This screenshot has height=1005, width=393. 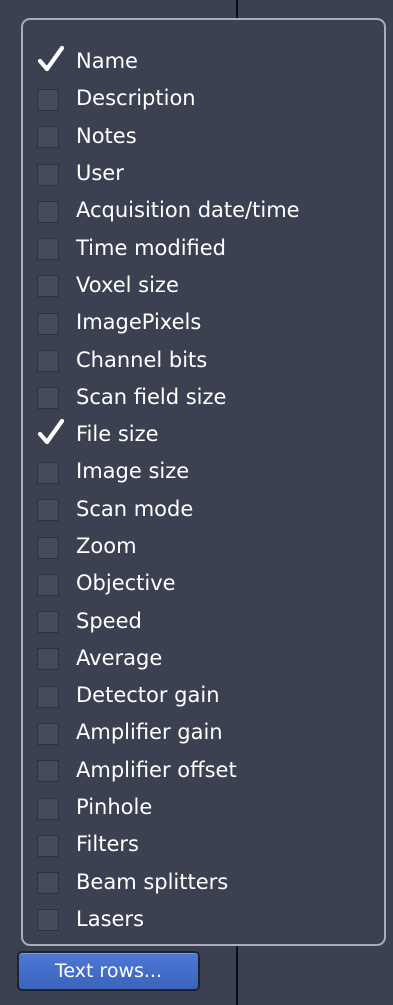 What do you see at coordinates (151, 247) in the screenshot?
I see `column-option-label: Time modified` at bounding box center [151, 247].